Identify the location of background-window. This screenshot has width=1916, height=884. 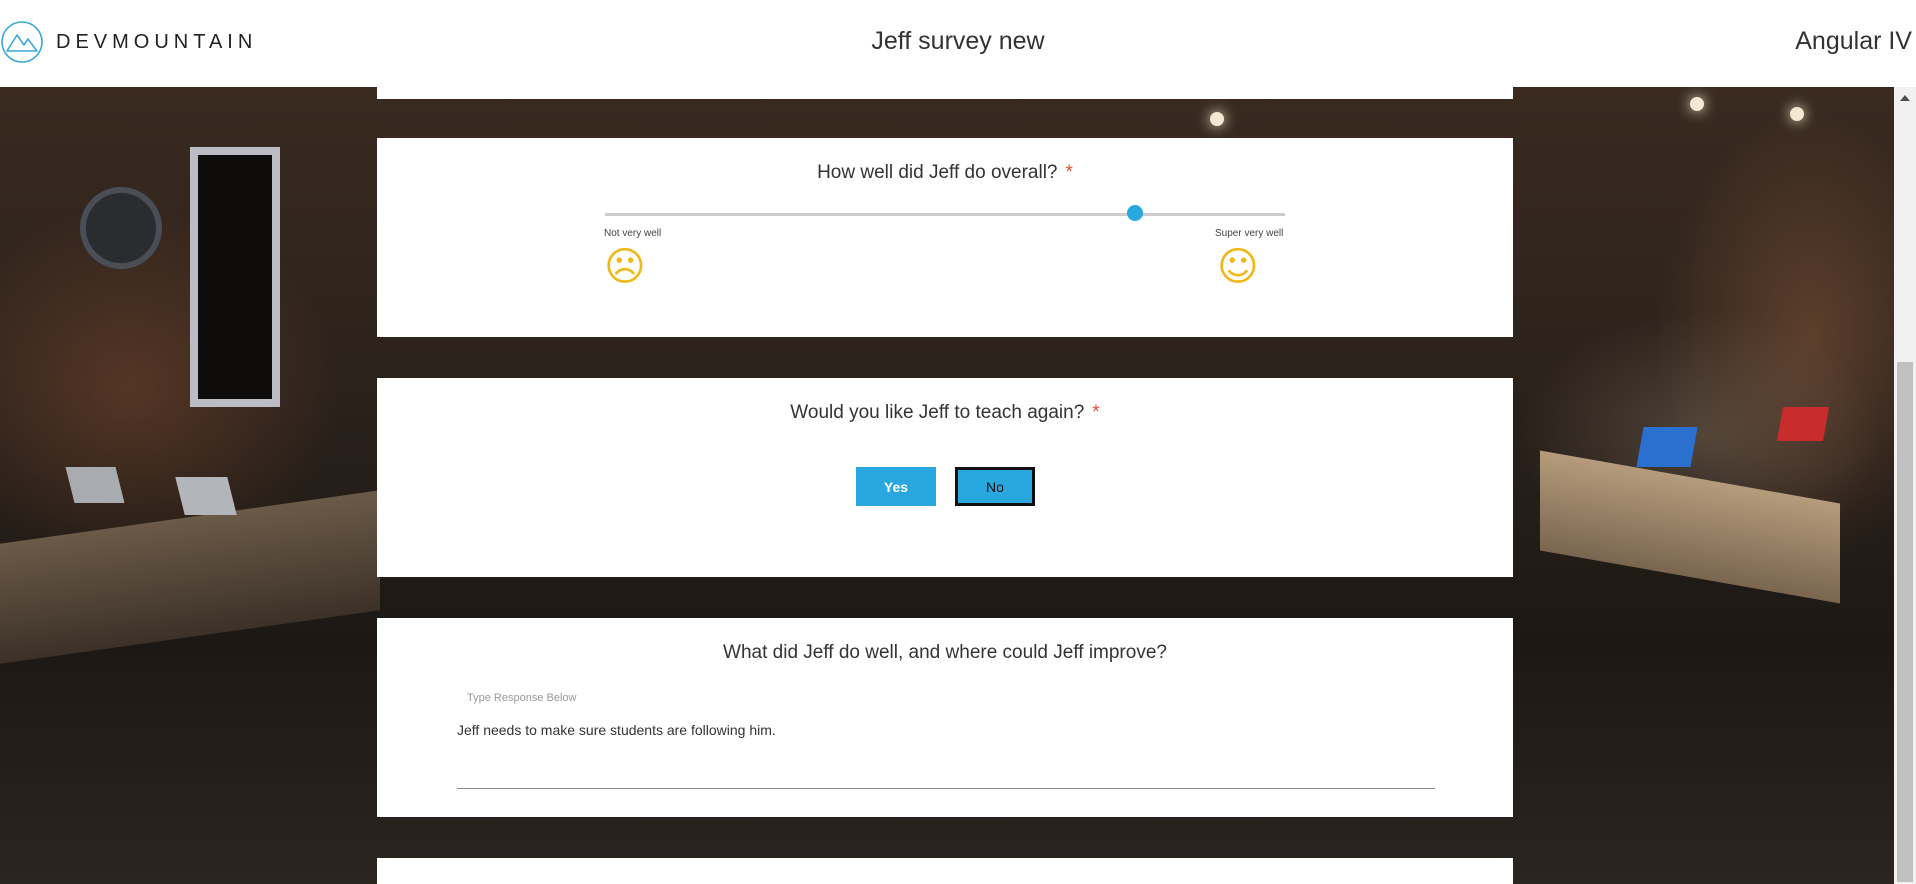
(235, 277).